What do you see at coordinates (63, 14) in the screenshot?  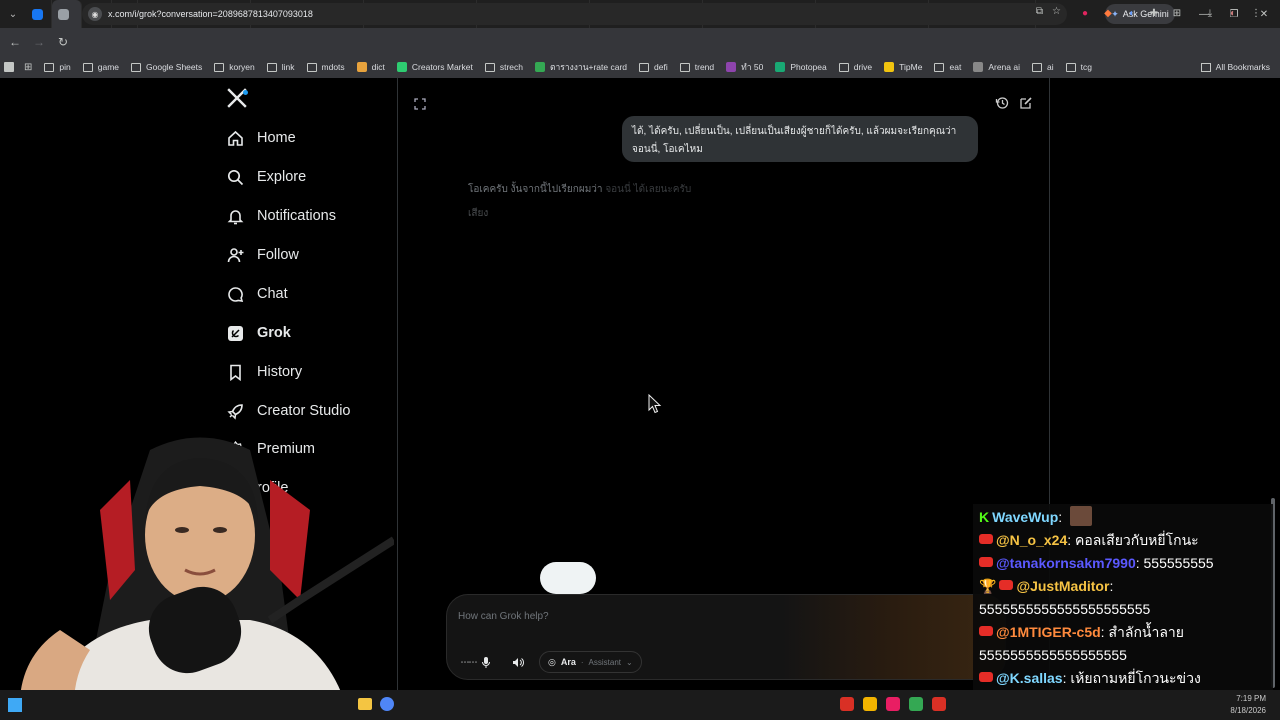 I see `grok-icon` at bounding box center [63, 14].